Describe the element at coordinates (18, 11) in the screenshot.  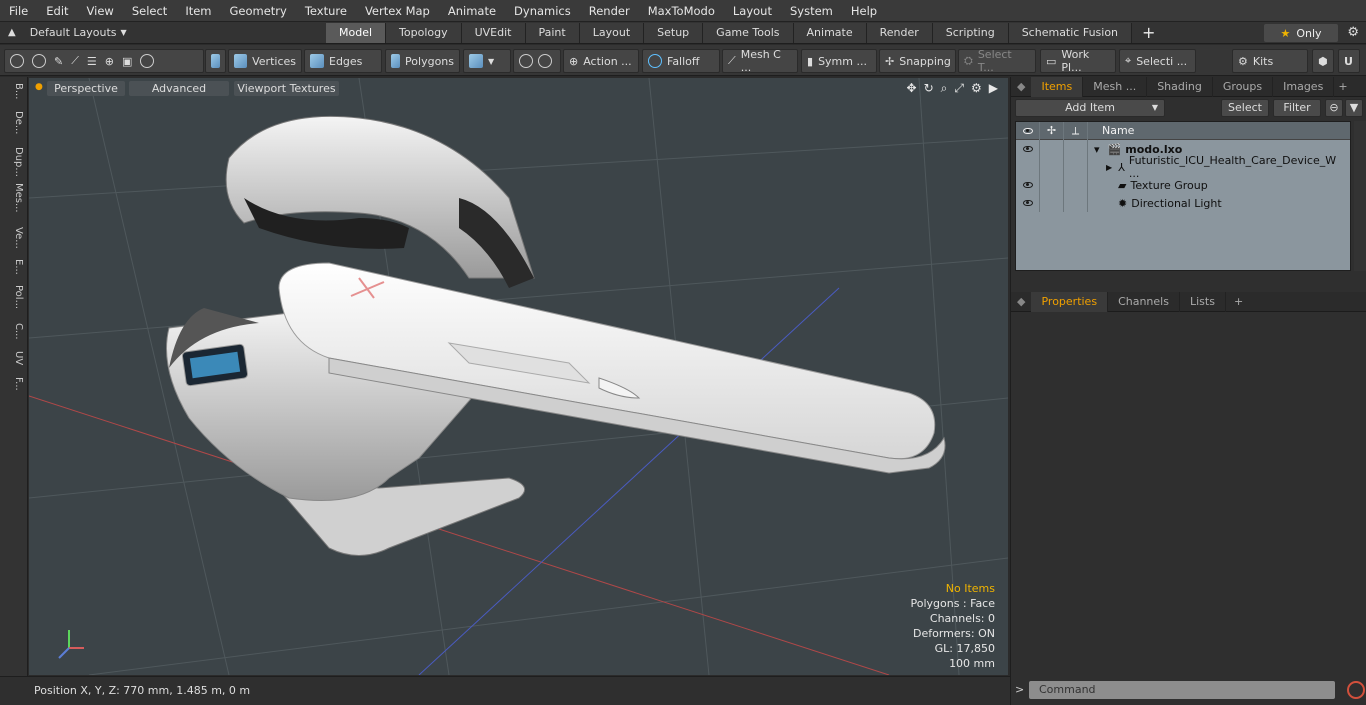
I see `menu-file: File` at that location.